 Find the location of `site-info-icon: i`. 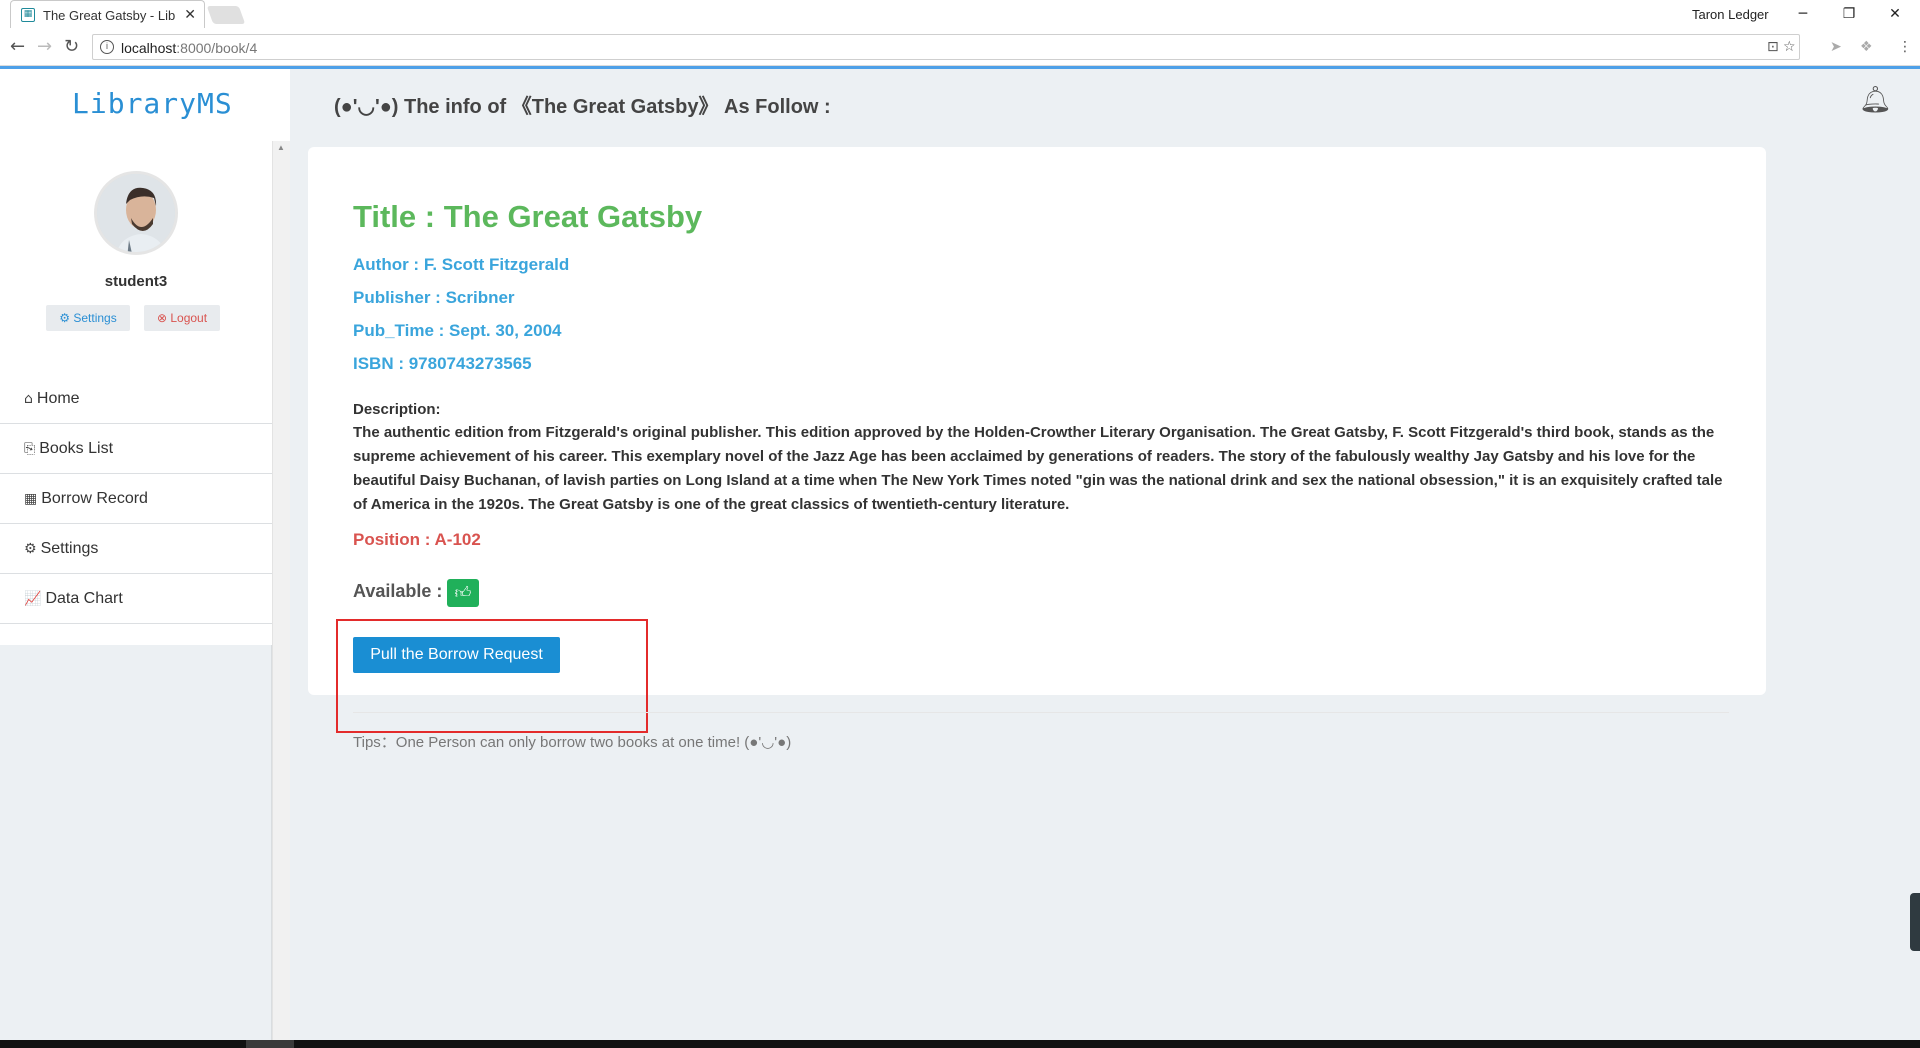

site-info-icon: i is located at coordinates (107, 47).